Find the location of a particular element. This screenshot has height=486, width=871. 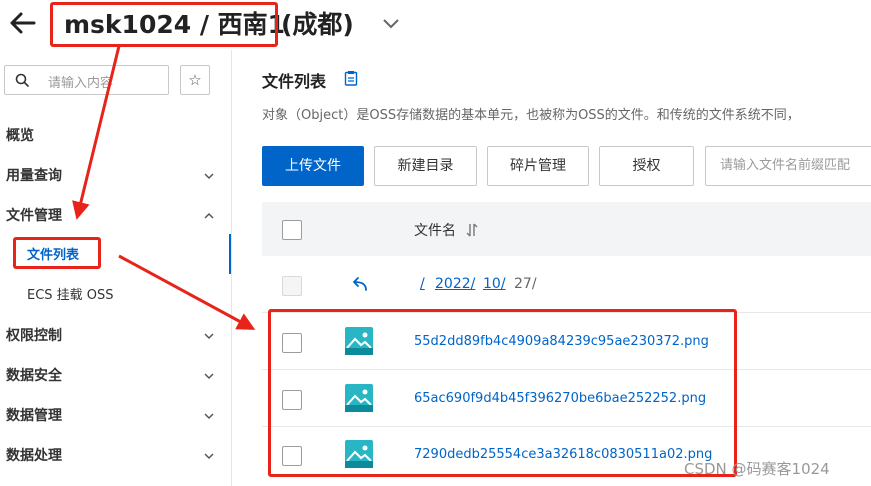

new-directory-button: 新建目录 is located at coordinates (425, 166).